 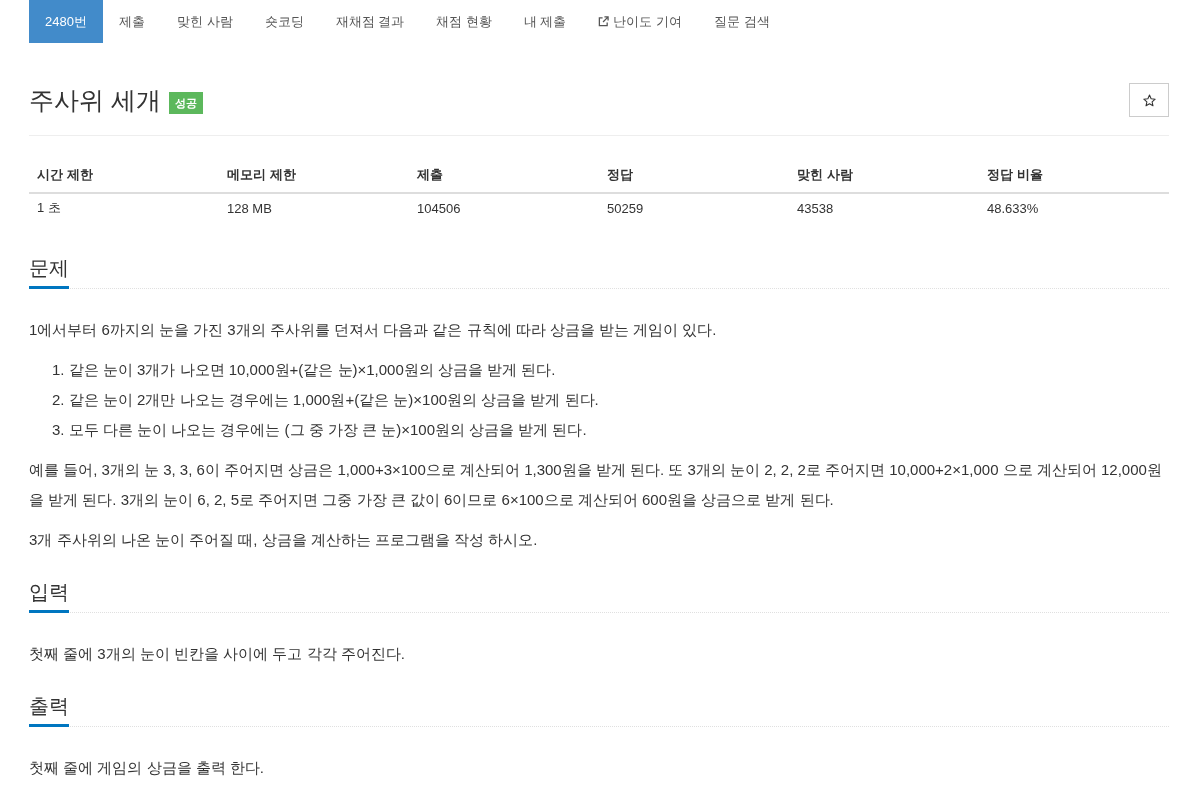 What do you see at coordinates (49, 272) in the screenshot?
I see `section-heading: 문제` at bounding box center [49, 272].